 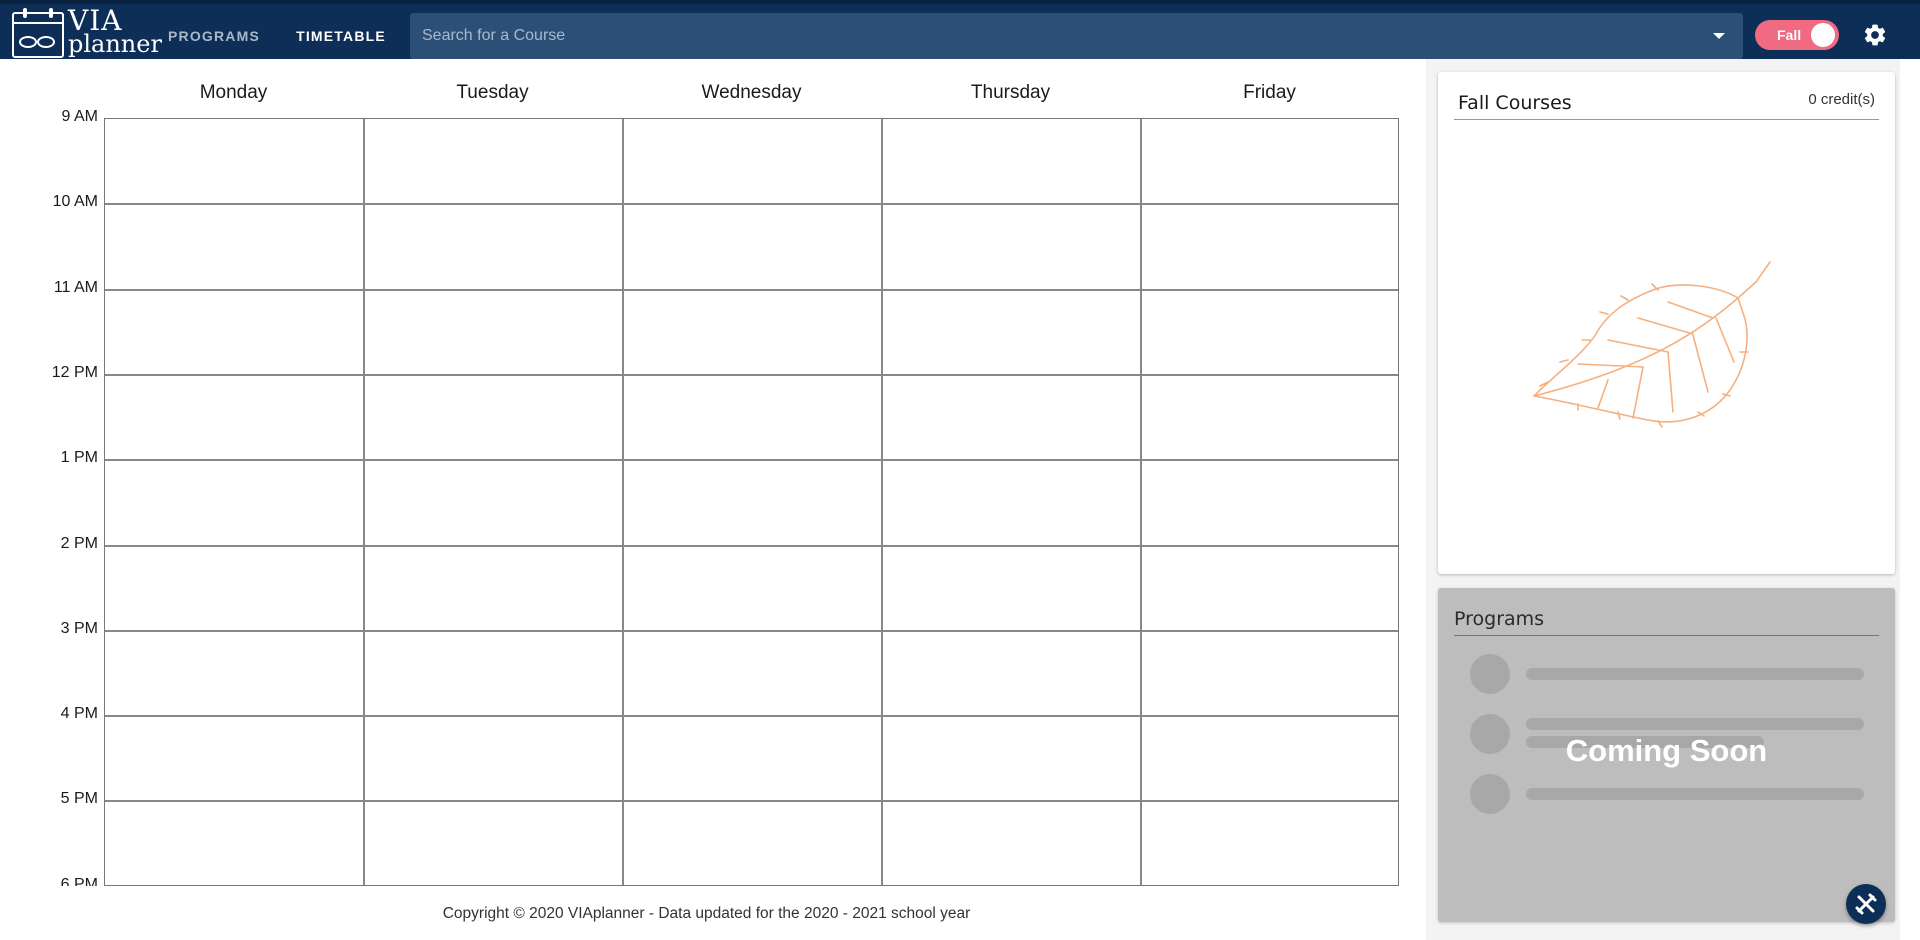 I want to click on top-navbar: VIA planner PROGRAMS TIMETABLE Fall, so click(x=960, y=31).